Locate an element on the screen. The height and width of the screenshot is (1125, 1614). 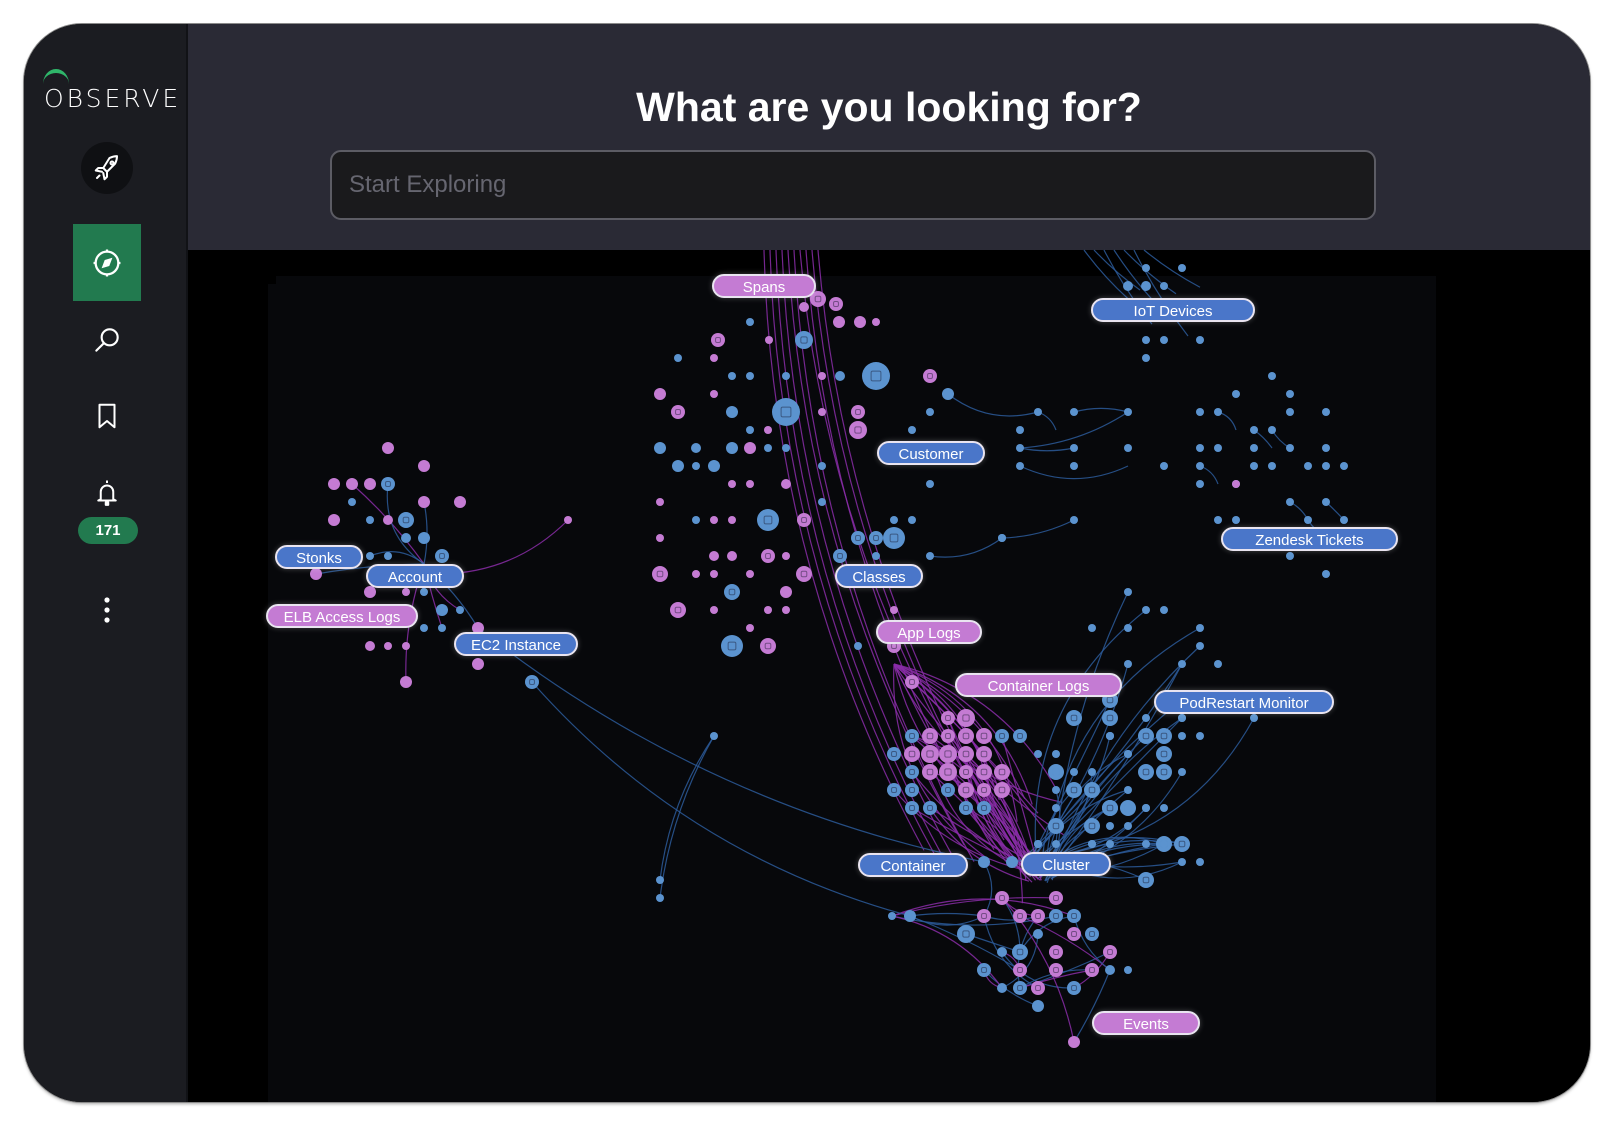
graph-label-account: Account is located at coordinates (415, 576).